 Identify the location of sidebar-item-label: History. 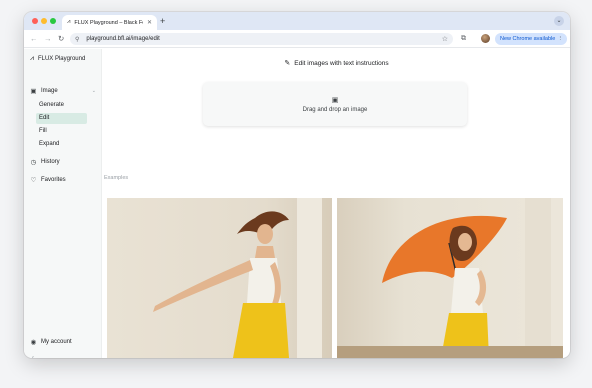
(50, 162).